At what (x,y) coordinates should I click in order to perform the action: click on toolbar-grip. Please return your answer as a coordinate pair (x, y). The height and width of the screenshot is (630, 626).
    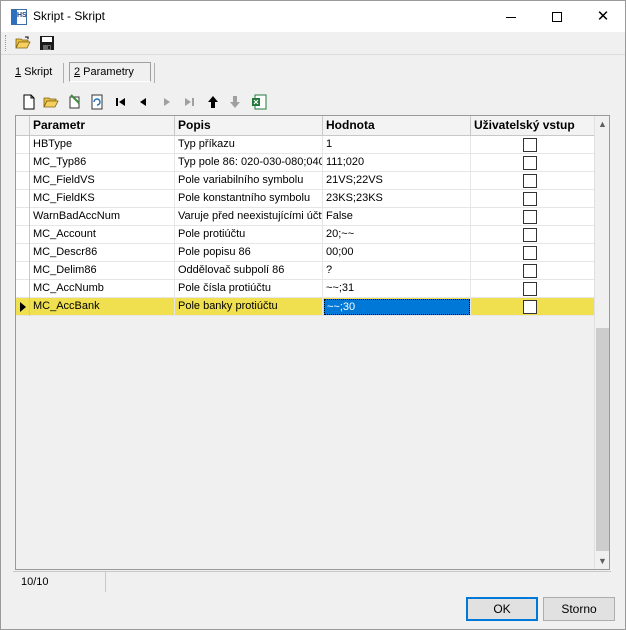
    Looking at the image, I should click on (6, 43).